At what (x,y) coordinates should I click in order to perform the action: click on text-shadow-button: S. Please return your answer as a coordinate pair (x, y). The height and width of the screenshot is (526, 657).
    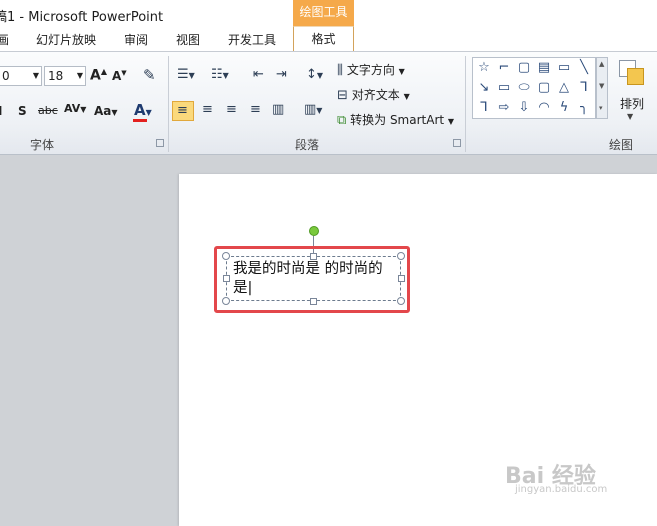
    Looking at the image, I should click on (22, 111).